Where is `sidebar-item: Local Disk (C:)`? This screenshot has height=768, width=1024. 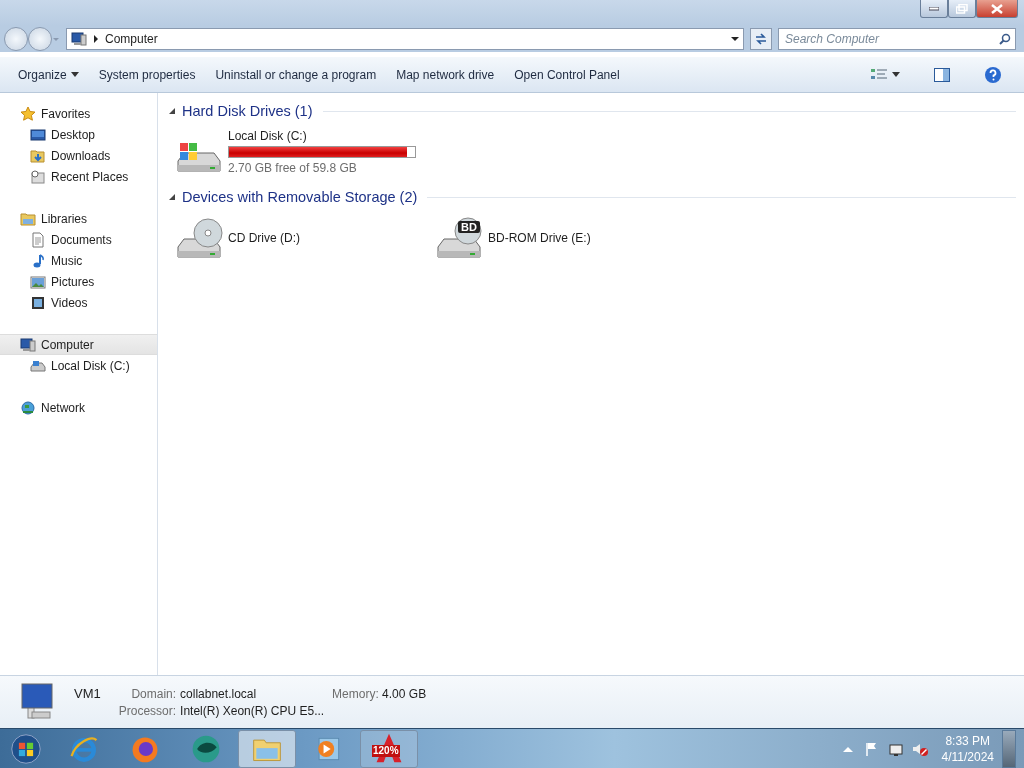 sidebar-item: Local Disk (C:) is located at coordinates (78, 365).